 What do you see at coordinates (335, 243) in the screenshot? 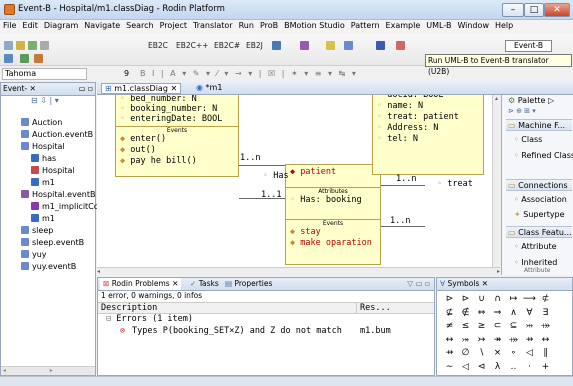
I see `uml-feature: ◆ make oparation` at bounding box center [335, 243].